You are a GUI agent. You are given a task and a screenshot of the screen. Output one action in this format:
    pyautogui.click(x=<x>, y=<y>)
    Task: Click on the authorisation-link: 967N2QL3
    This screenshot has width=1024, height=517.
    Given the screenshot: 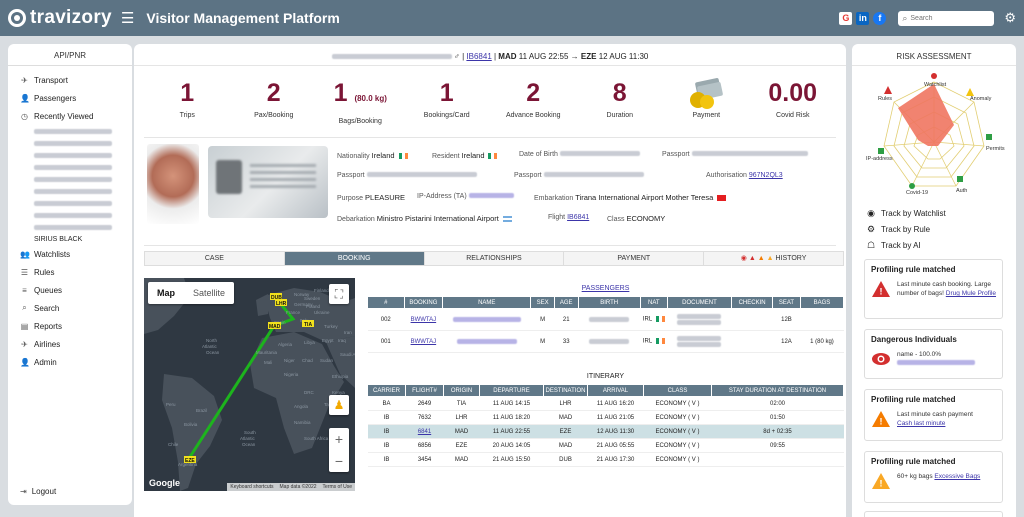 What is the action you would take?
    pyautogui.click(x=766, y=175)
    